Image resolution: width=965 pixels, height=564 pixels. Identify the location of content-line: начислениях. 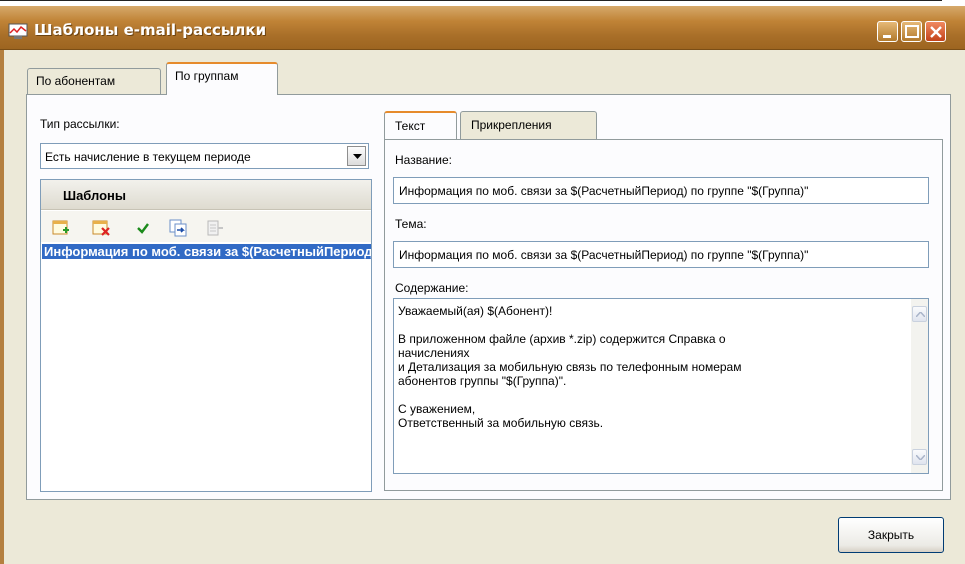
(434, 353).